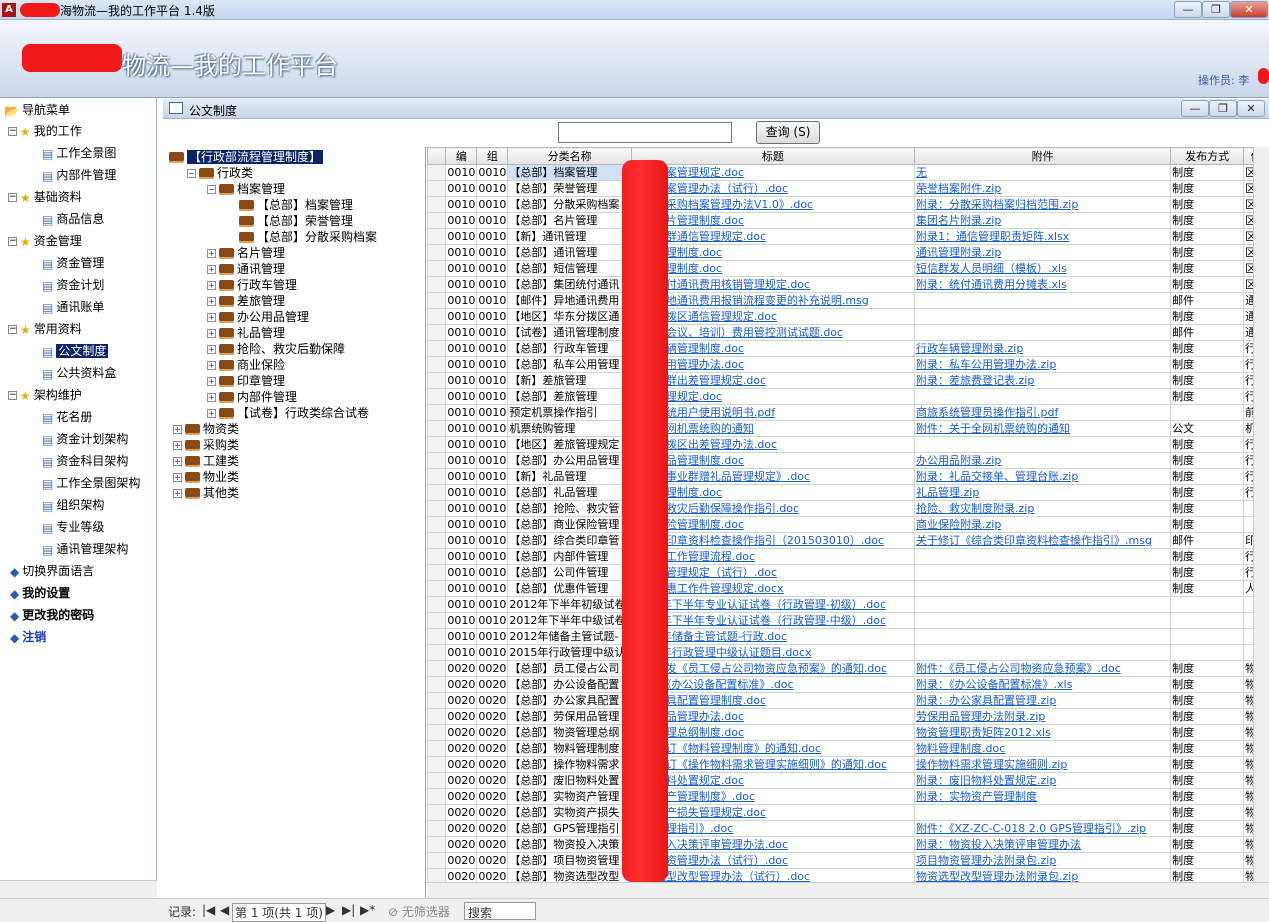 This screenshot has height=922, width=1269. Describe the element at coordinates (206, 461) in the screenshot. I see `tree-node-19: + 工建类` at that location.